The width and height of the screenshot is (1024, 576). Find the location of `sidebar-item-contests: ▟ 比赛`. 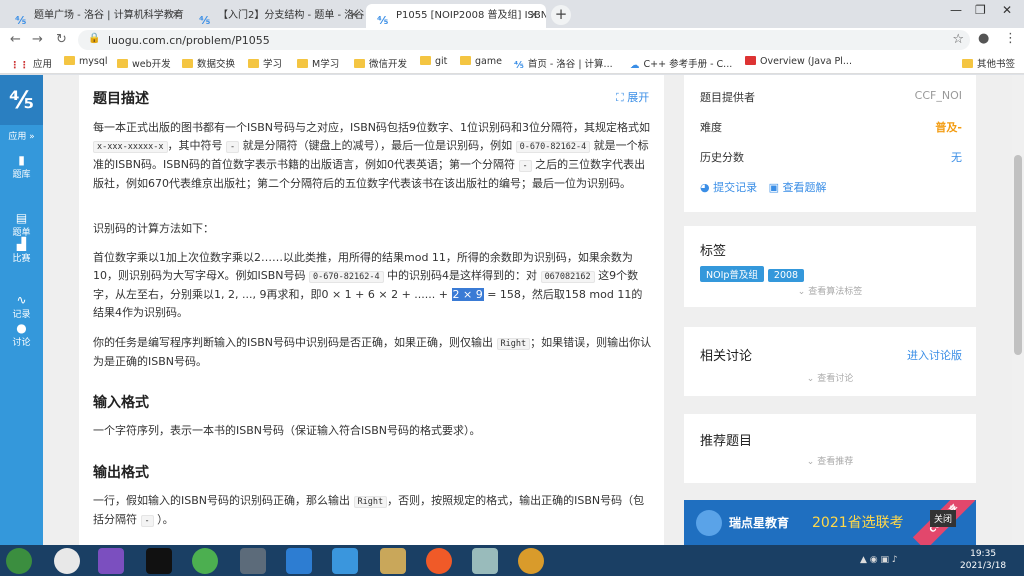

sidebar-item-contests: ▟ 比赛 is located at coordinates (21, 250).